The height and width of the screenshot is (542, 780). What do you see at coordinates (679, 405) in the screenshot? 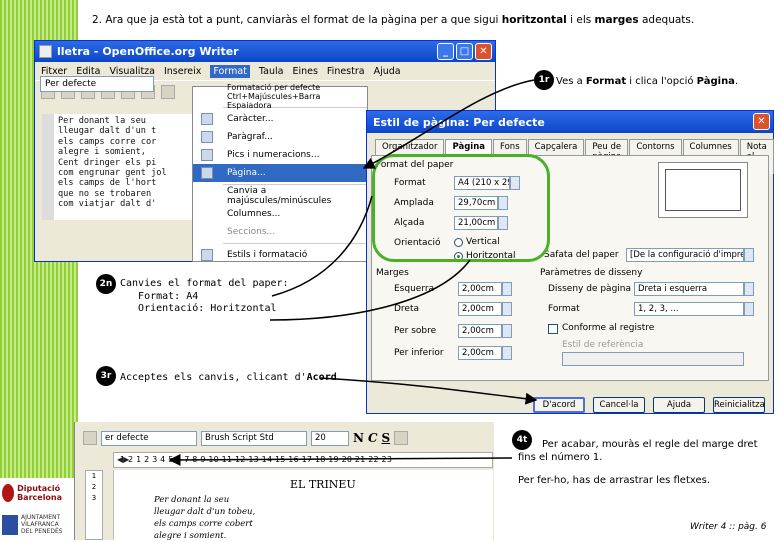
I see `help-button: Ajuda` at bounding box center [679, 405].